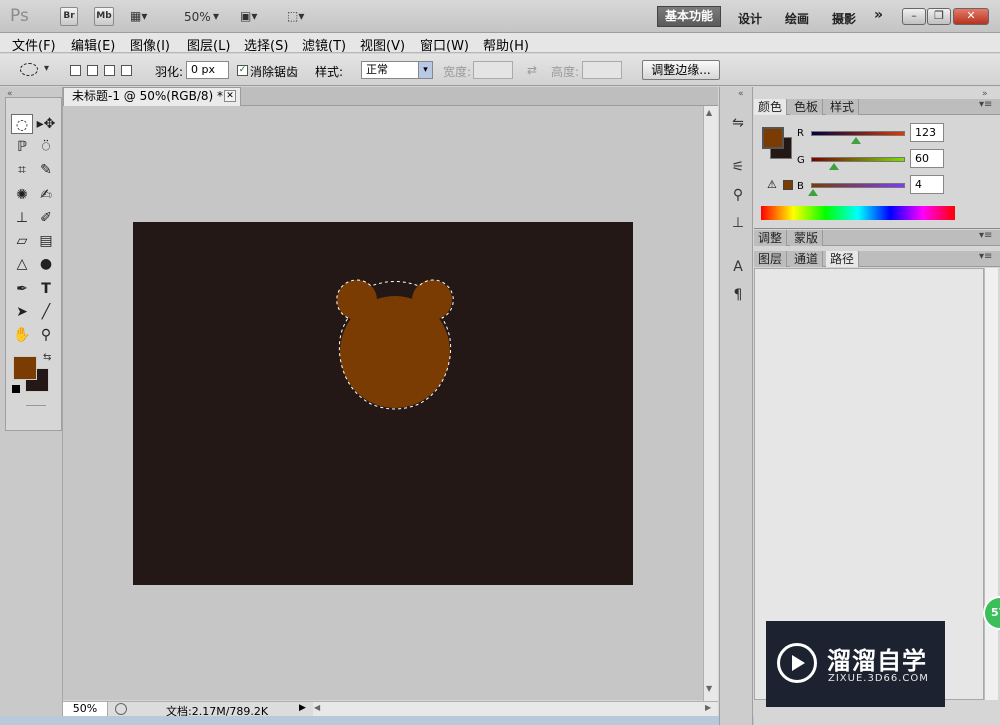  What do you see at coordinates (324, 44) in the screenshot?
I see `menu-filter: 滤镜(T)` at bounding box center [324, 44].